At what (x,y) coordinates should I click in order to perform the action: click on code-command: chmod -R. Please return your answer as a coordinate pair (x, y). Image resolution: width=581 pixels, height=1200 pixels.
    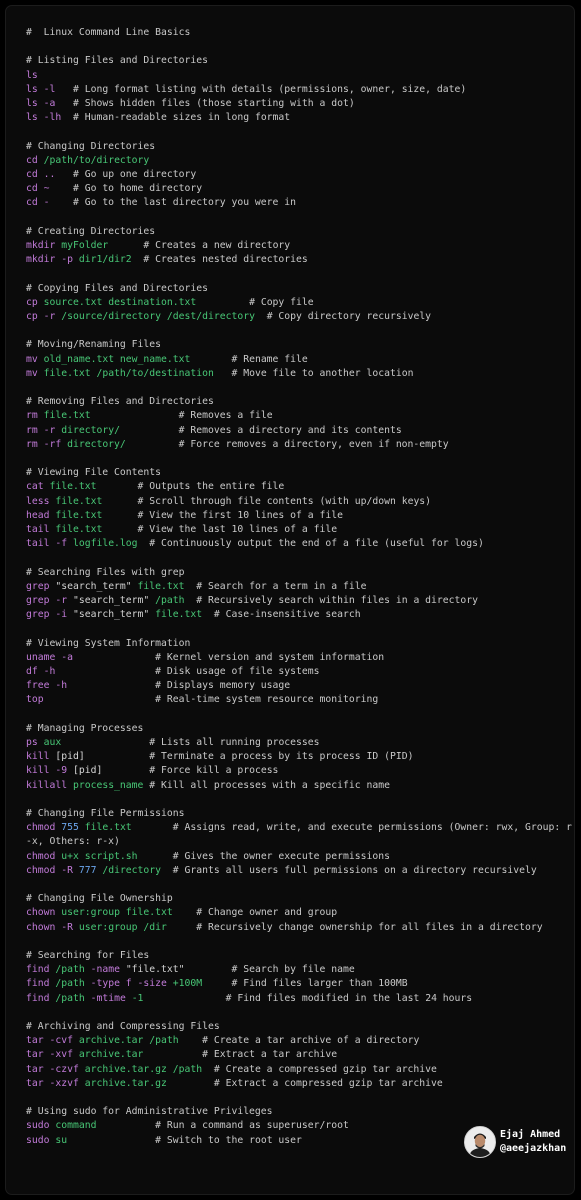
    Looking at the image, I should click on (52, 870).